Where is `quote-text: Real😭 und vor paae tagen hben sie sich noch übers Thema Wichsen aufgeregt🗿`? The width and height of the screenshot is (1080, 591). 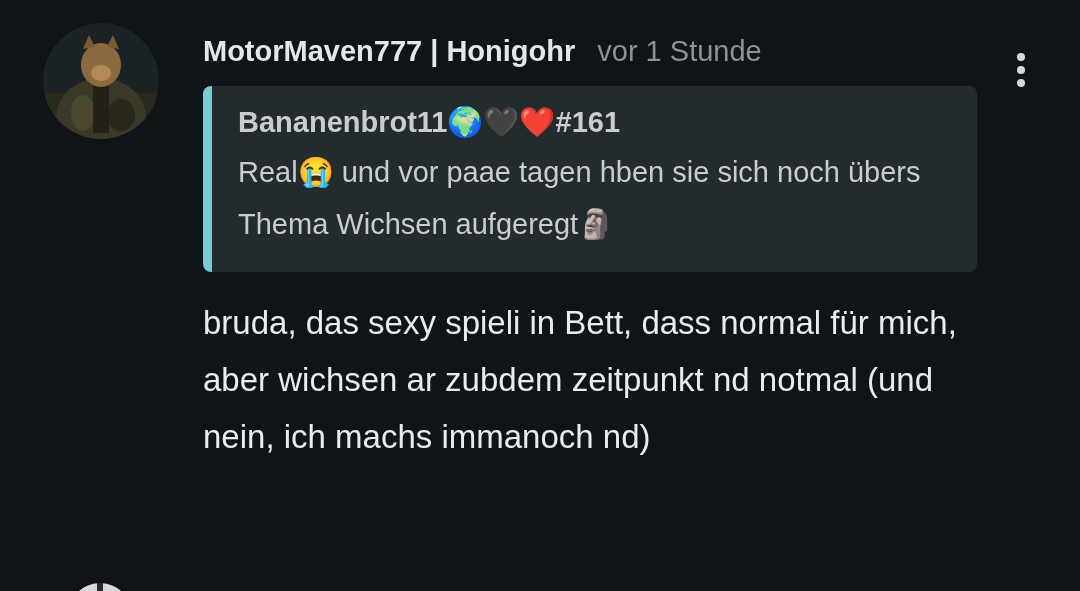 quote-text: Real😭 und vor paae tagen hben sie sich noch übers Thema Wichsen aufgeregt🗿 is located at coordinates (580, 198).